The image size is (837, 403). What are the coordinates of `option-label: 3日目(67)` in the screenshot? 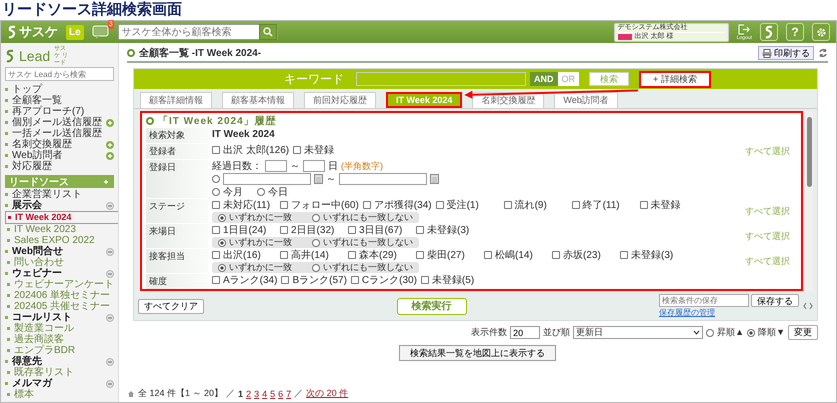 It's located at (380, 230).